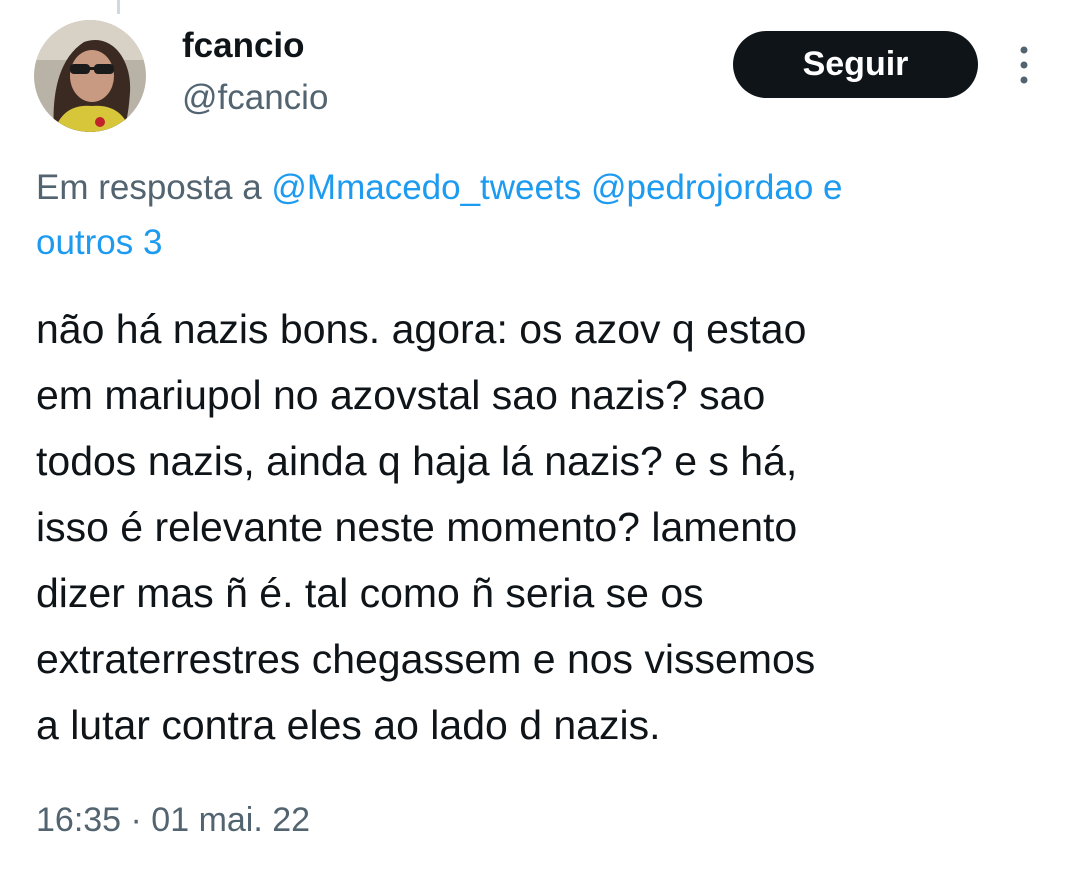  Describe the element at coordinates (417, 527) in the screenshot. I see `tweet-text-line: isso é relevante neste momento? lamento` at that location.